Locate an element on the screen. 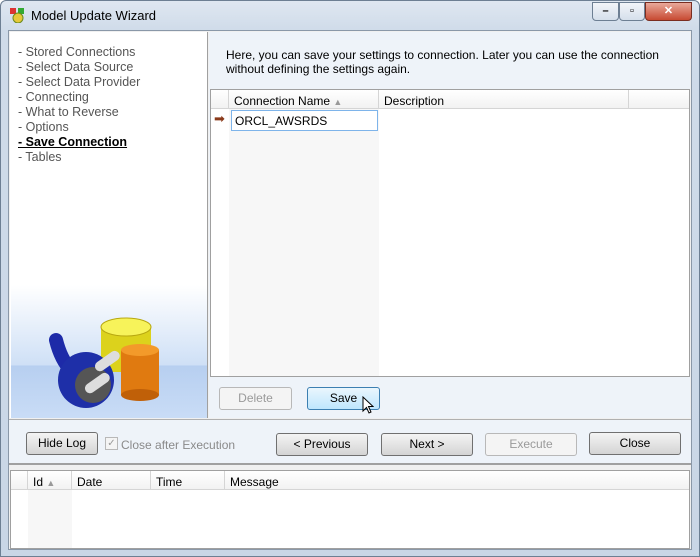  delete-button: Delete is located at coordinates (255, 398).